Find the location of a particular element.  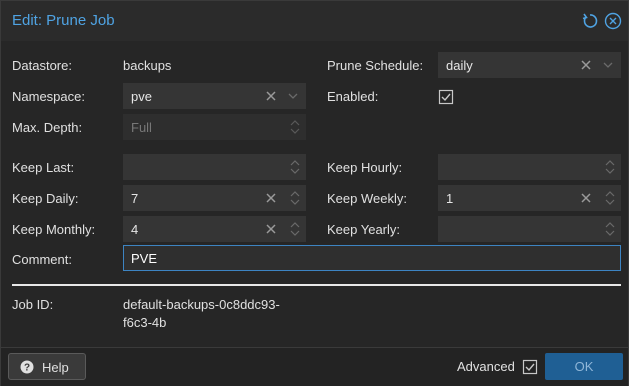

keep-hourly-field is located at coordinates (529, 167).